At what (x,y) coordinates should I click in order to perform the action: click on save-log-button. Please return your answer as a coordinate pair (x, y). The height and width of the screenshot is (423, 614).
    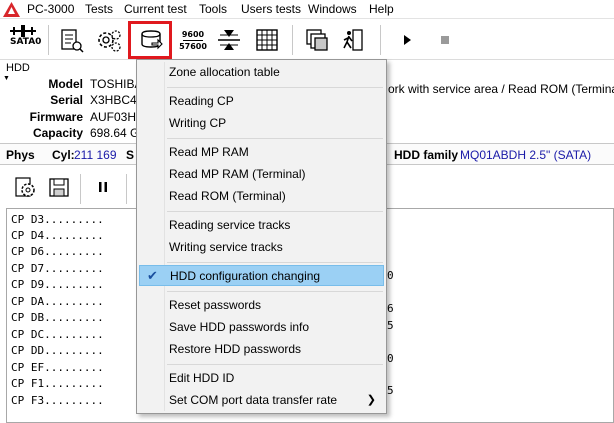
    Looking at the image, I should click on (59, 187).